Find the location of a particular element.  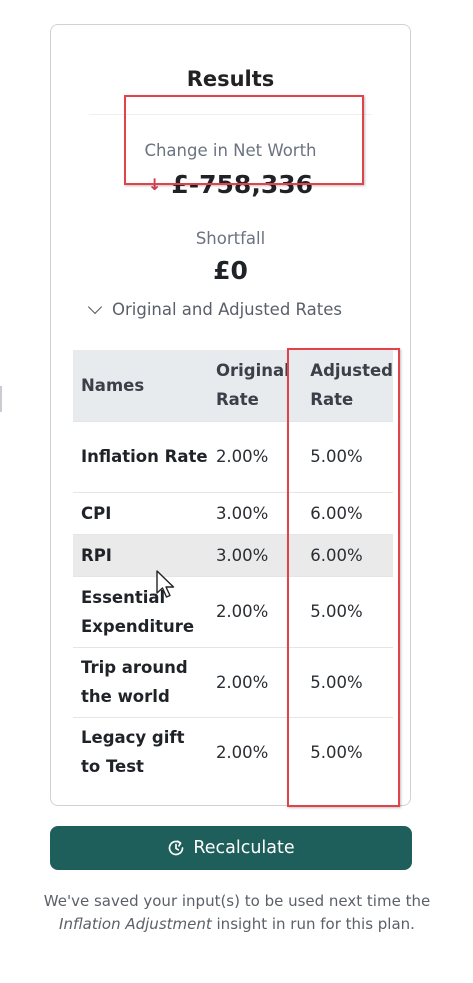

row-name: Legacy gift to Test is located at coordinates (140, 751).